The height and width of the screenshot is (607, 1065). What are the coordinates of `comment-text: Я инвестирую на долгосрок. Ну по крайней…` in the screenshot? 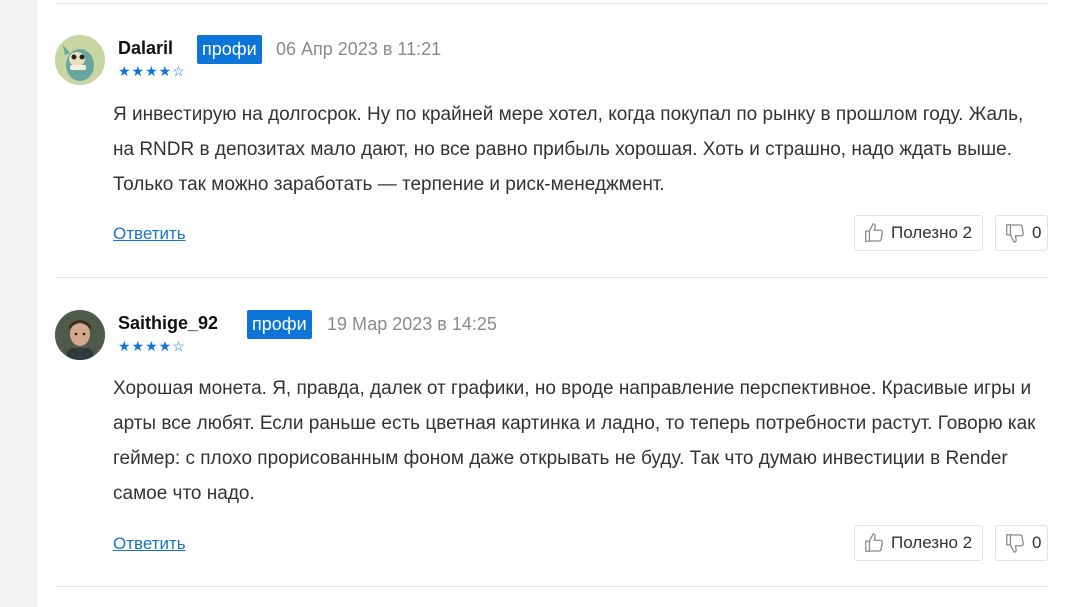 It's located at (568, 149).